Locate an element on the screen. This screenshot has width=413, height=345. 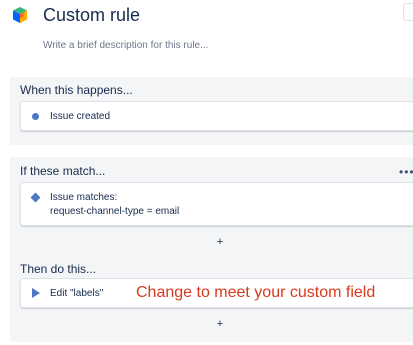
dot-icon is located at coordinates (35, 116).